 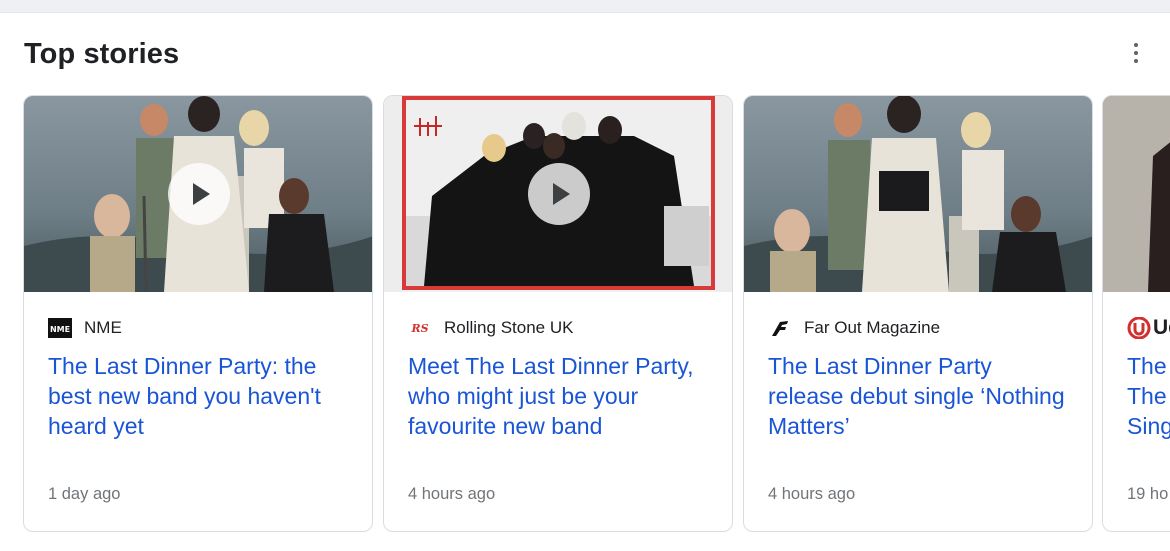 I want to click on story-timestamp: 19 ho, so click(x=1148, y=494).